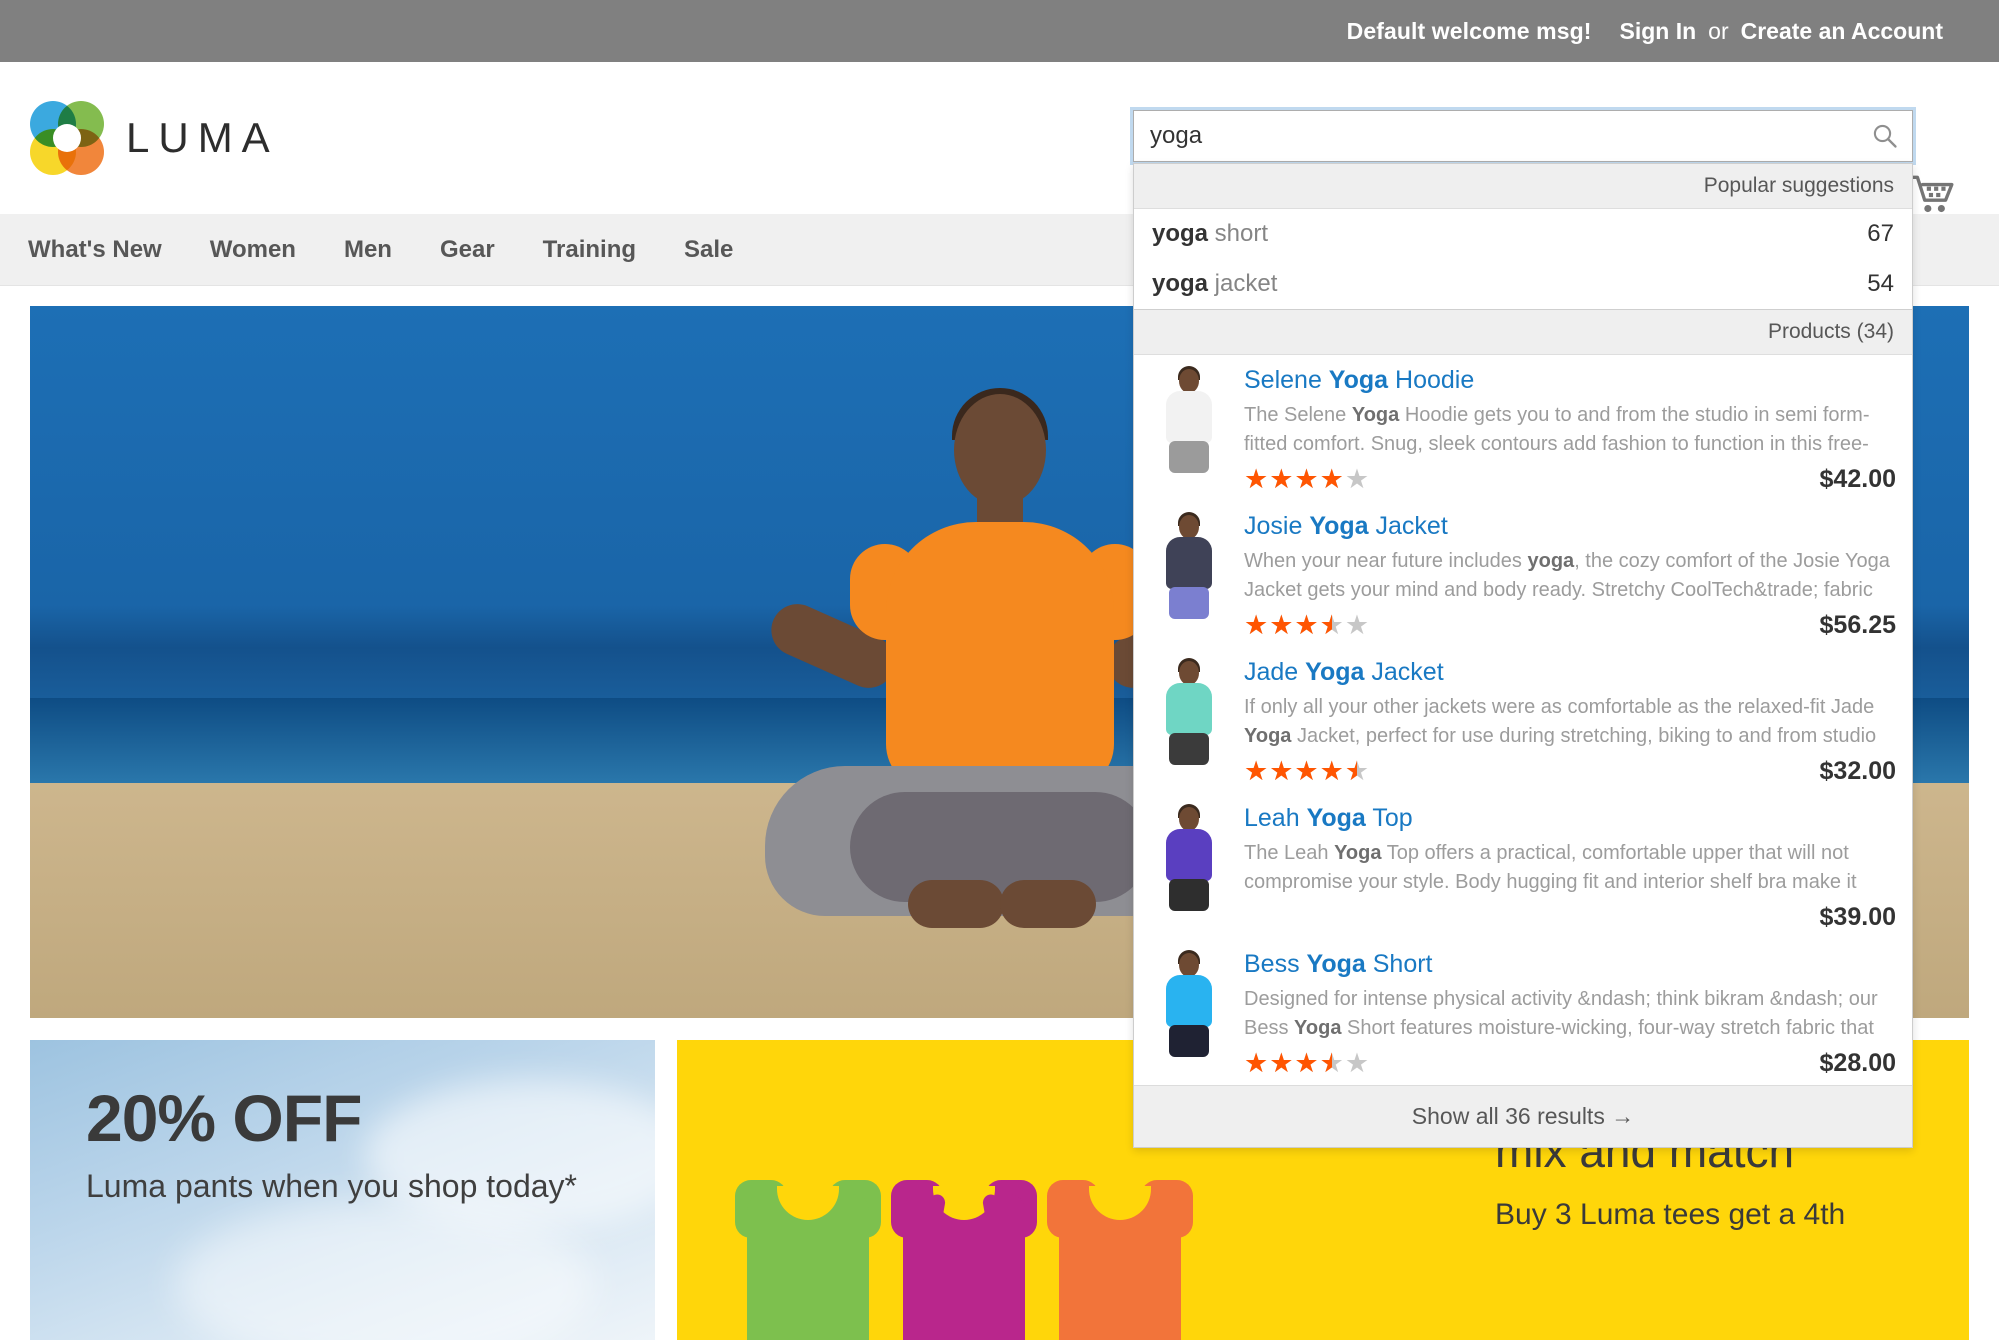  Describe the element at coordinates (95, 250) in the screenshot. I see `nav-item-whats-new: What's New` at that location.